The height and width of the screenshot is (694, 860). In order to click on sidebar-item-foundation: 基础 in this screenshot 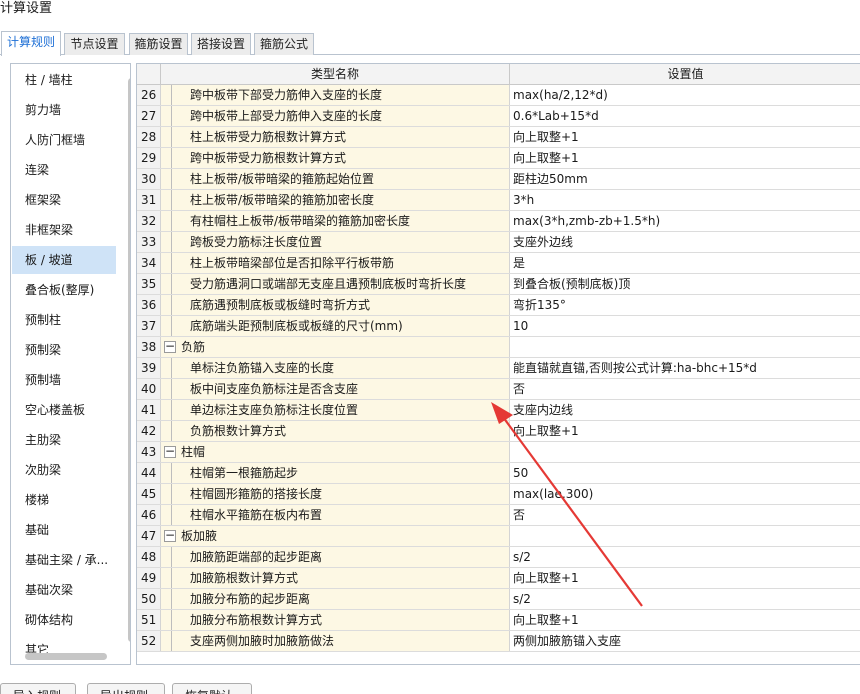, I will do `click(64, 530)`.